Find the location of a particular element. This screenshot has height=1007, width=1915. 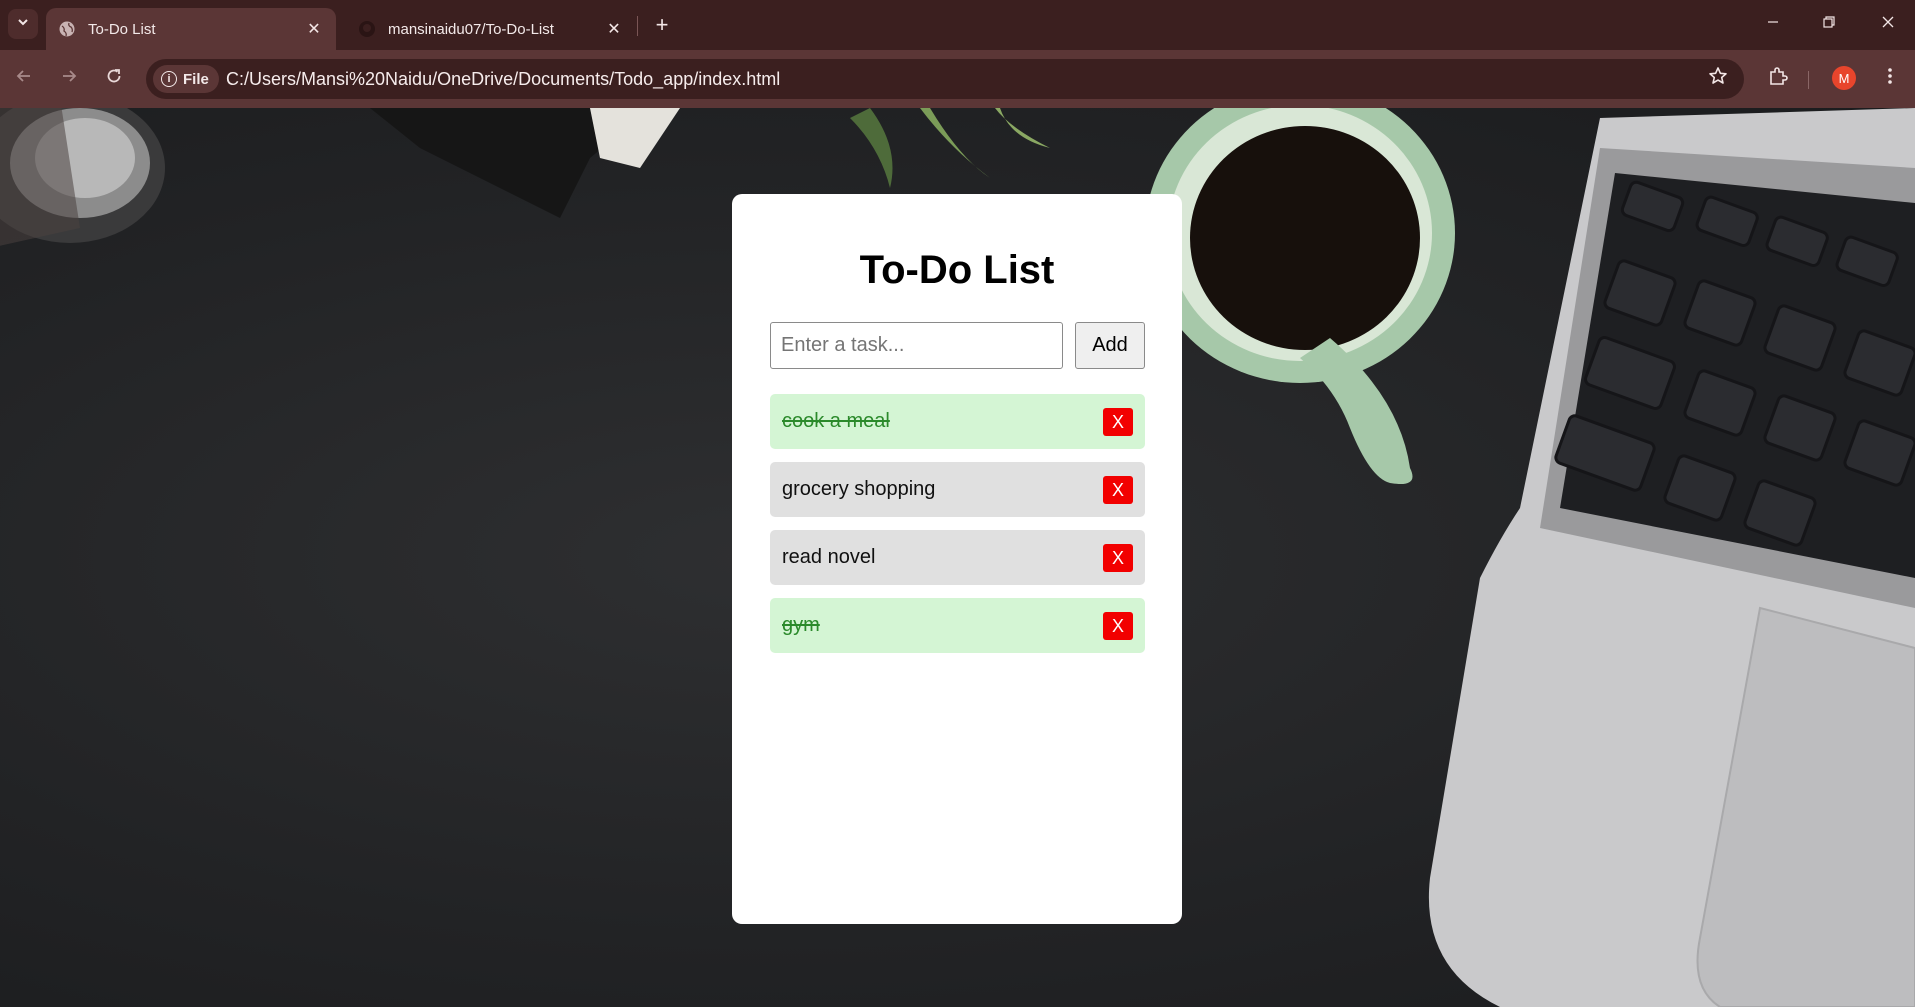

reload-button is located at coordinates (114, 79).